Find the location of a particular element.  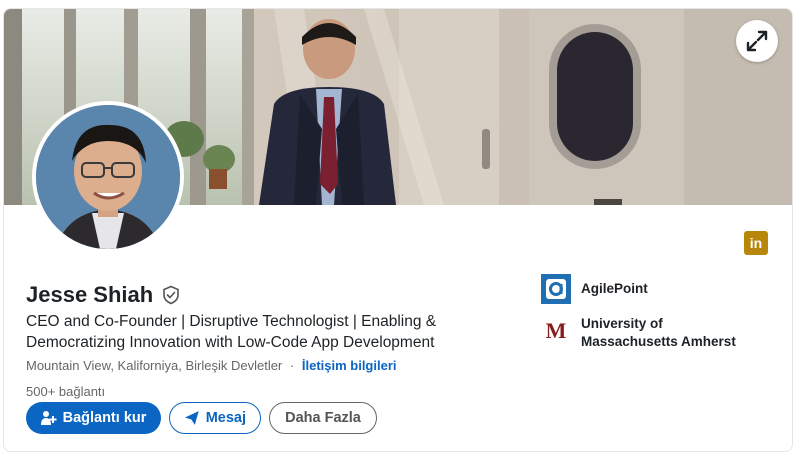

linkedin-badge-text: in is located at coordinates (756, 243).